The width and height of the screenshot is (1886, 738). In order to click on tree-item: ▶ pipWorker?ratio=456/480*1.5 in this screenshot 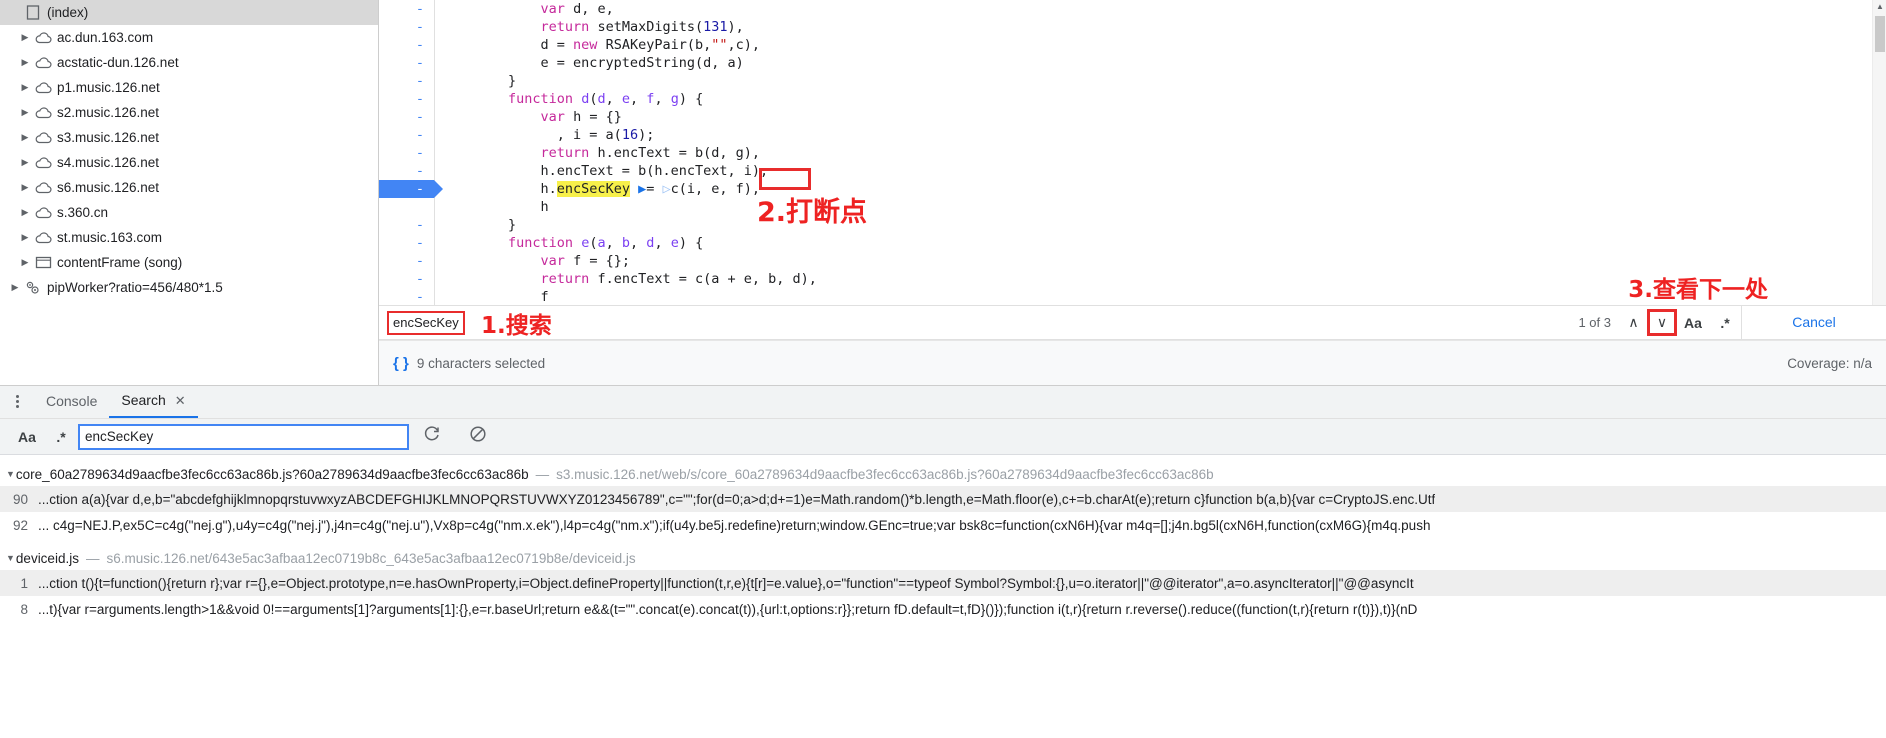, I will do `click(189, 287)`.